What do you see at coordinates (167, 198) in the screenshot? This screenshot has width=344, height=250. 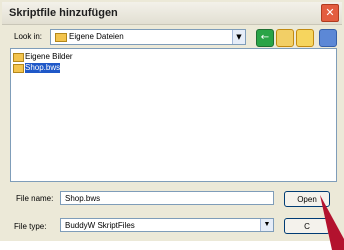 I see `file-name-input: Shop.bws` at bounding box center [167, 198].